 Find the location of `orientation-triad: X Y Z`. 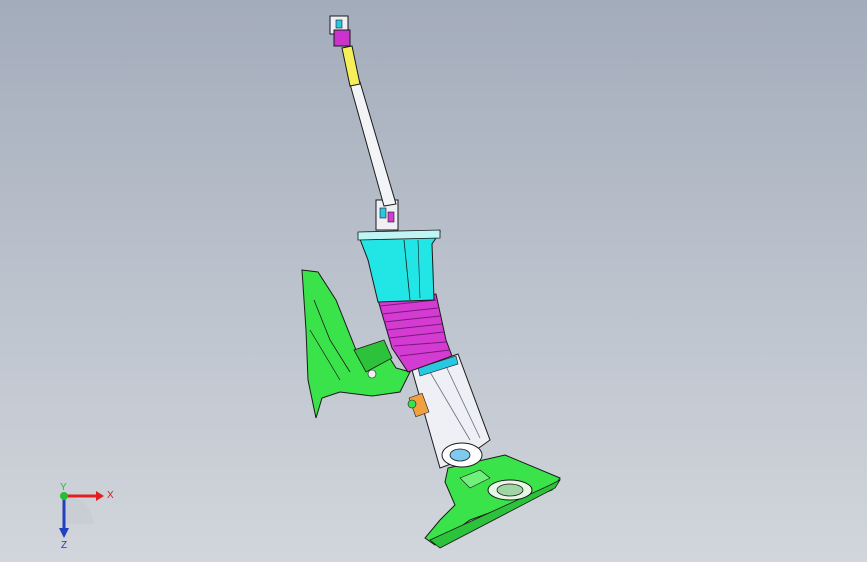

orientation-triad: X Y Z is located at coordinates (86, 516).